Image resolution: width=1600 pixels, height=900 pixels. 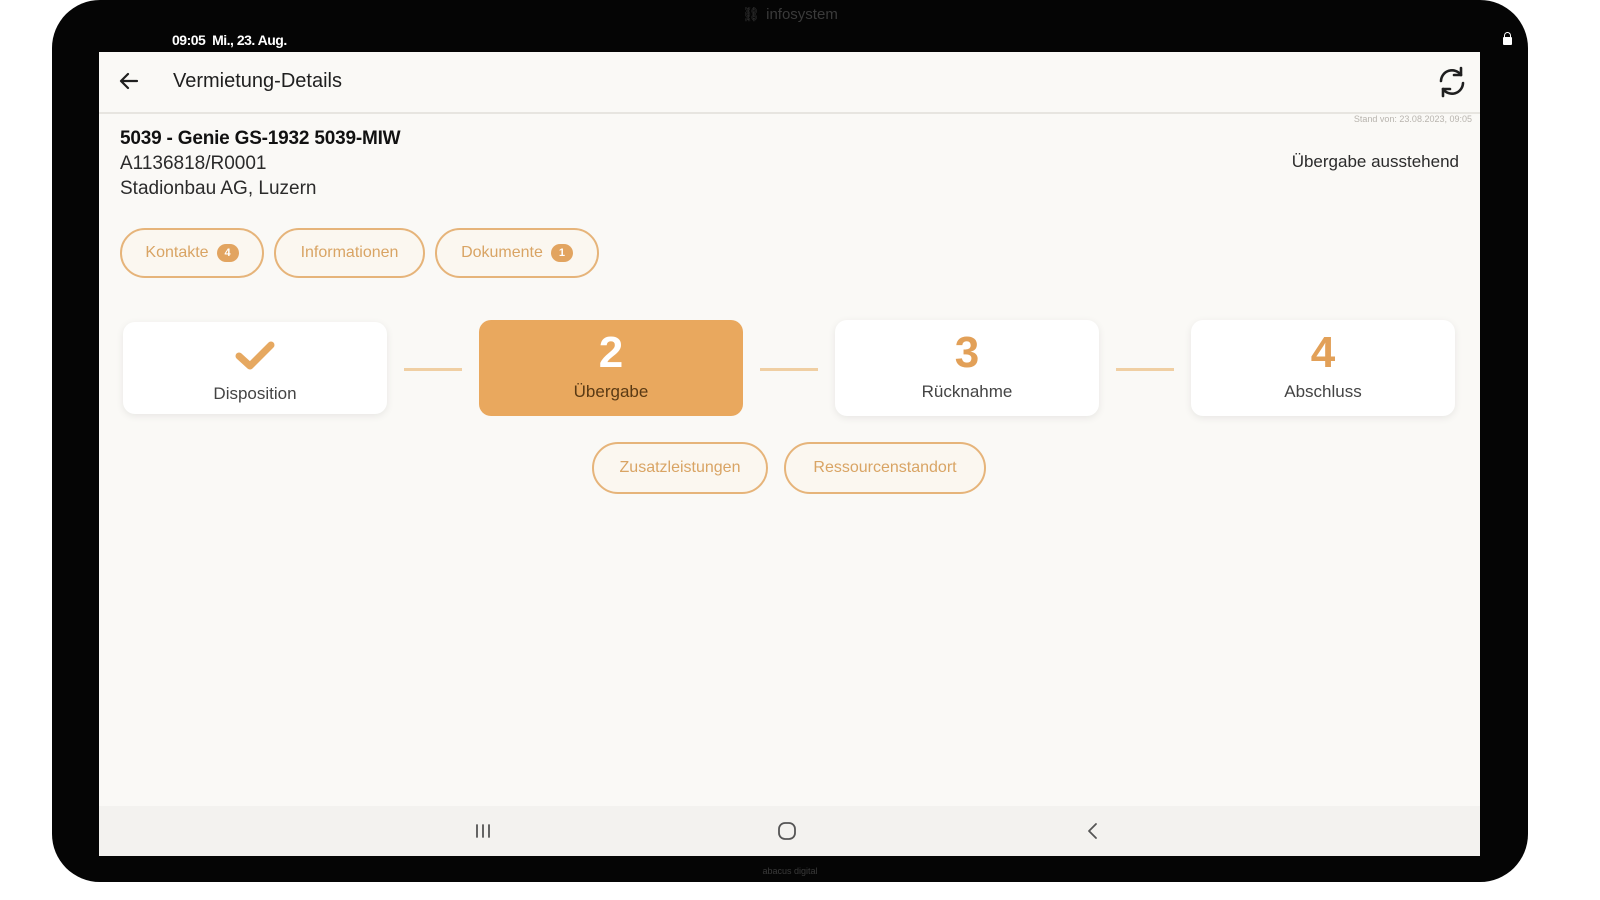 I want to click on refresh-button, so click(x=1452, y=82).